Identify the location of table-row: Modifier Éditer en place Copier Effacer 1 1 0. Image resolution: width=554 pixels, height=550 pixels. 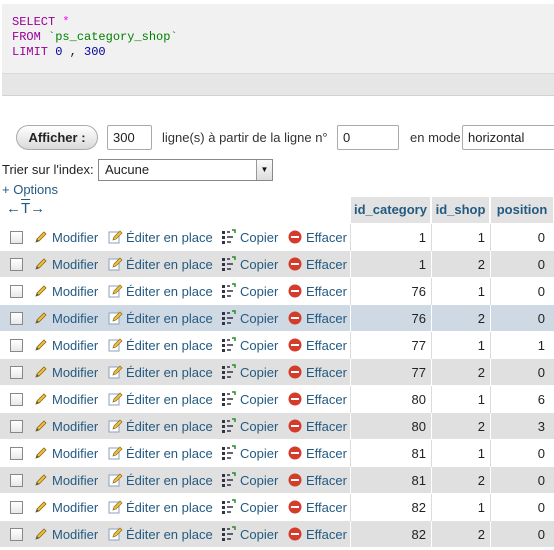
(277, 237).